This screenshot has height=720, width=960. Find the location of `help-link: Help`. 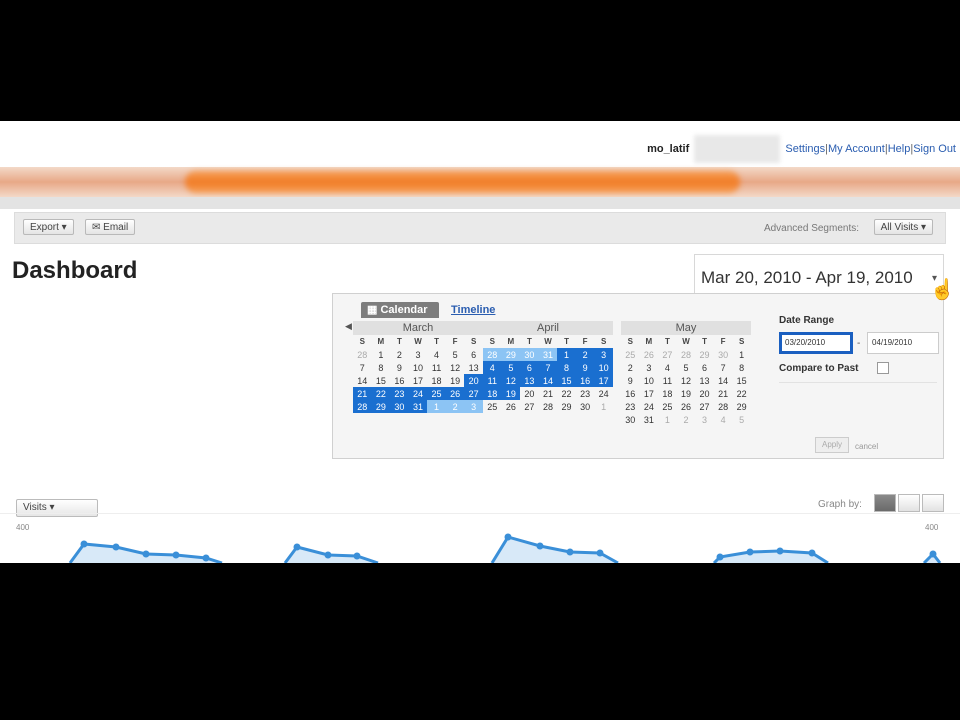

help-link: Help is located at coordinates (899, 149).